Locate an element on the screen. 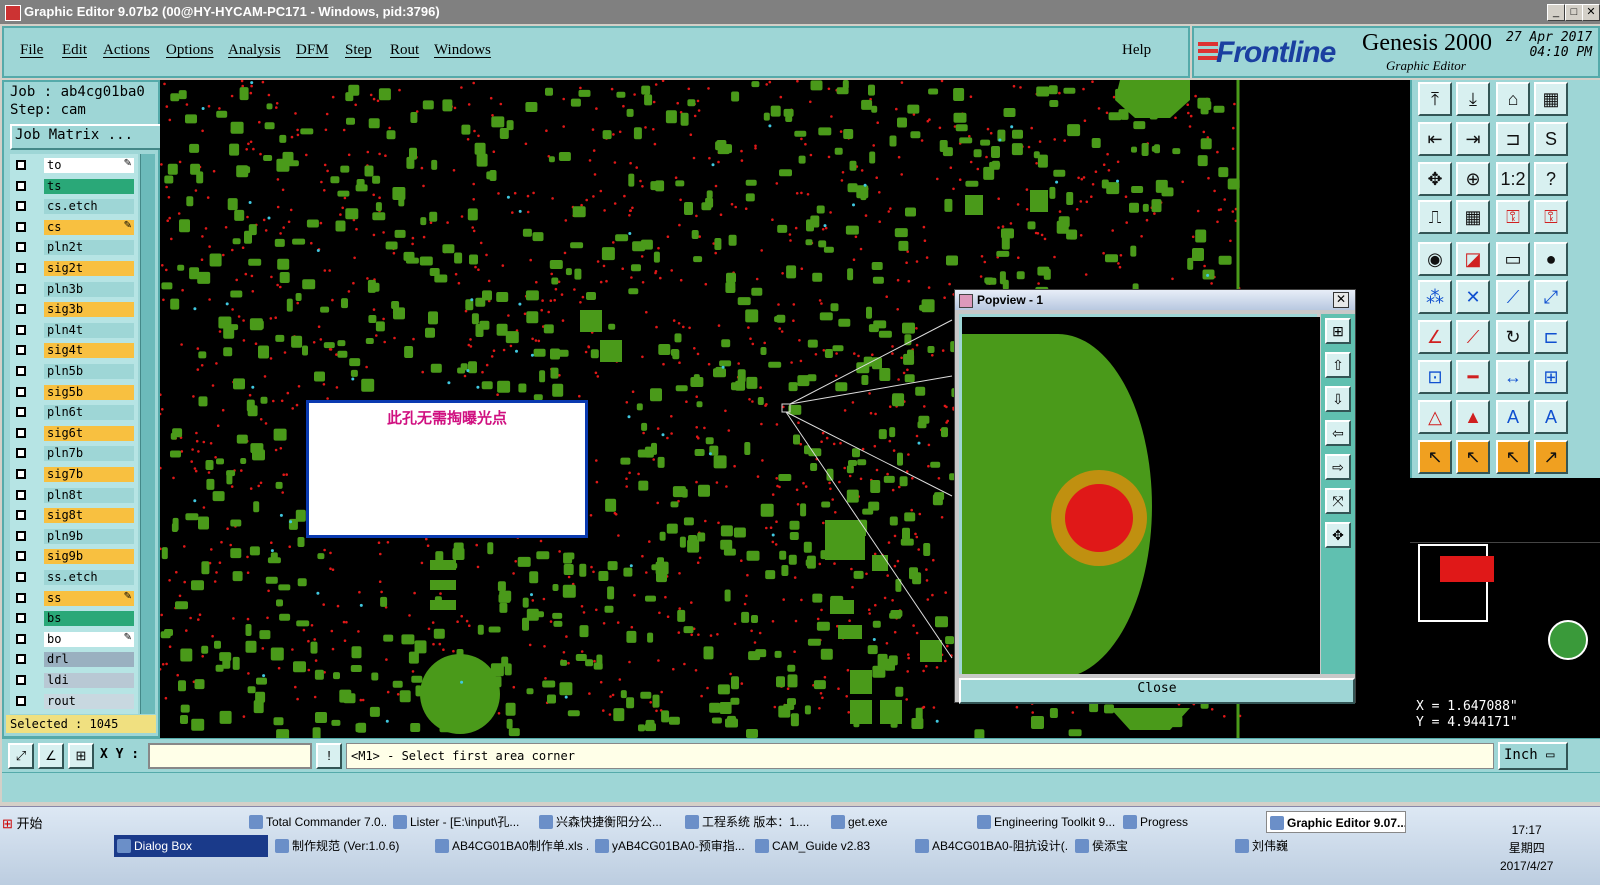 Image resolution: width=1600 pixels, height=885 pixels. taskbar-button: 制作规范 (Ver:1.0.6) is located at coordinates (350, 846).